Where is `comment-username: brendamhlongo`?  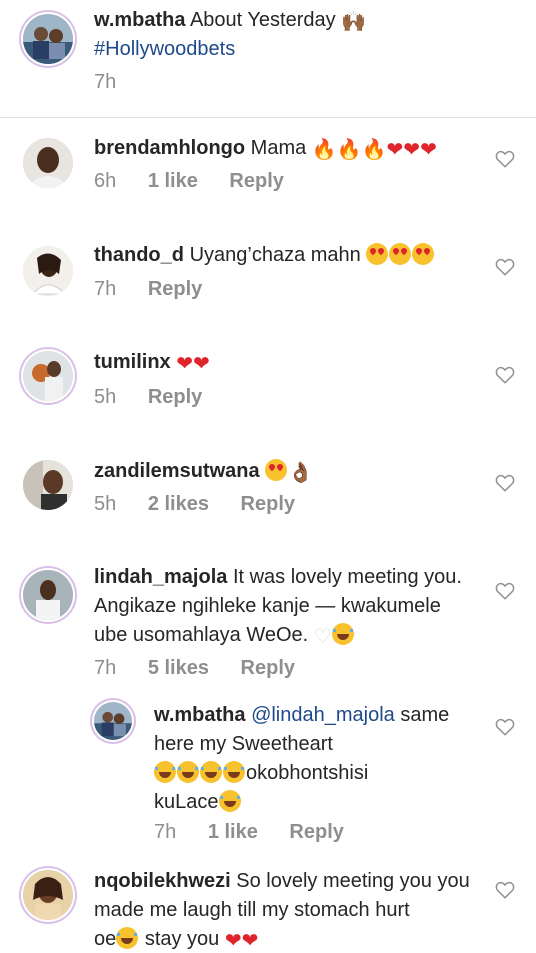
comment-username: brendamhlongo is located at coordinates (169, 148).